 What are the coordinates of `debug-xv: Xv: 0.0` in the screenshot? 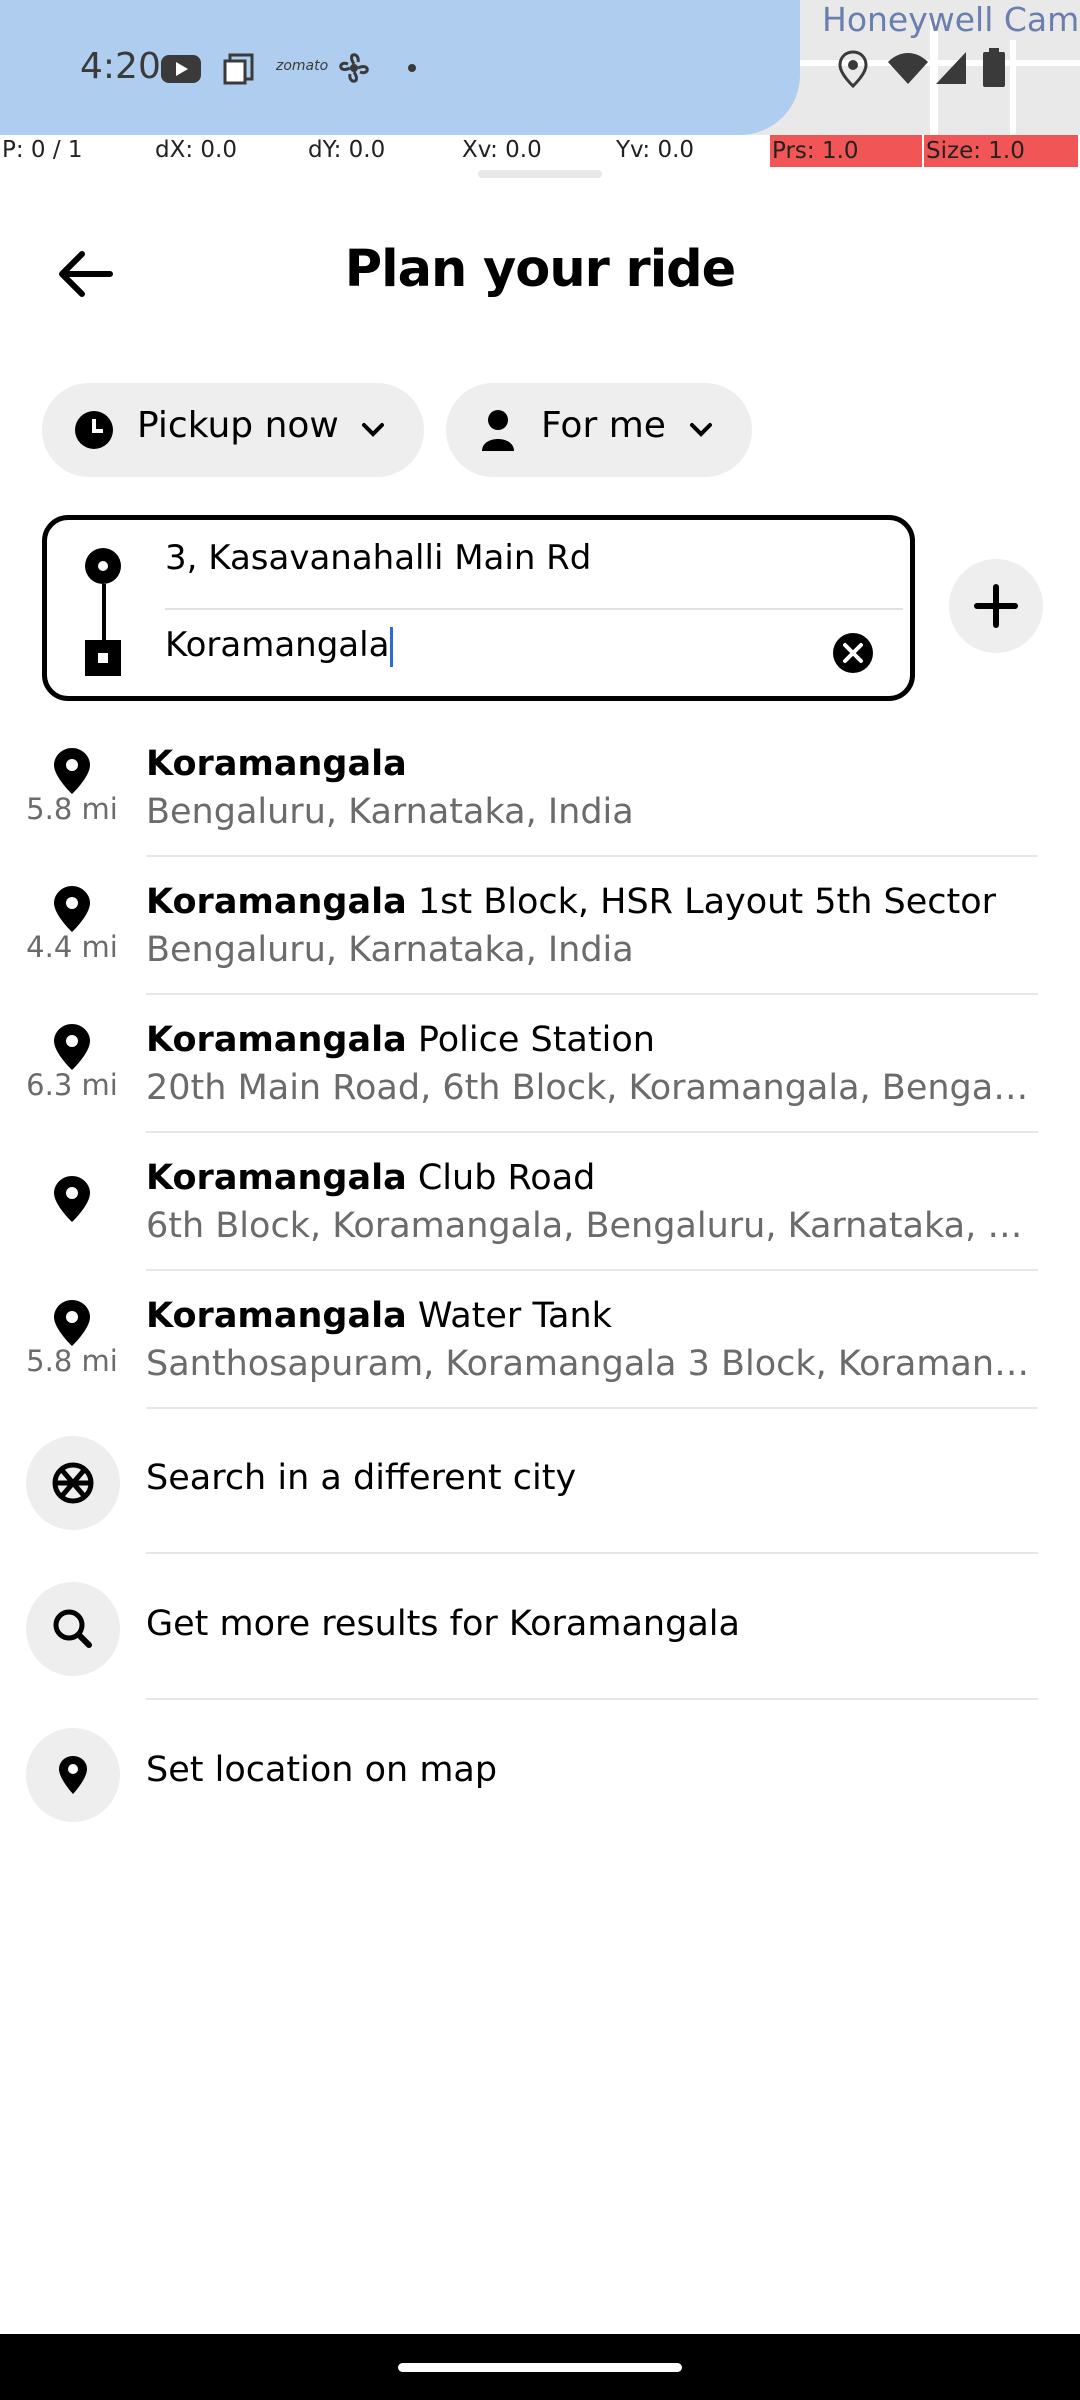 It's located at (502, 150).